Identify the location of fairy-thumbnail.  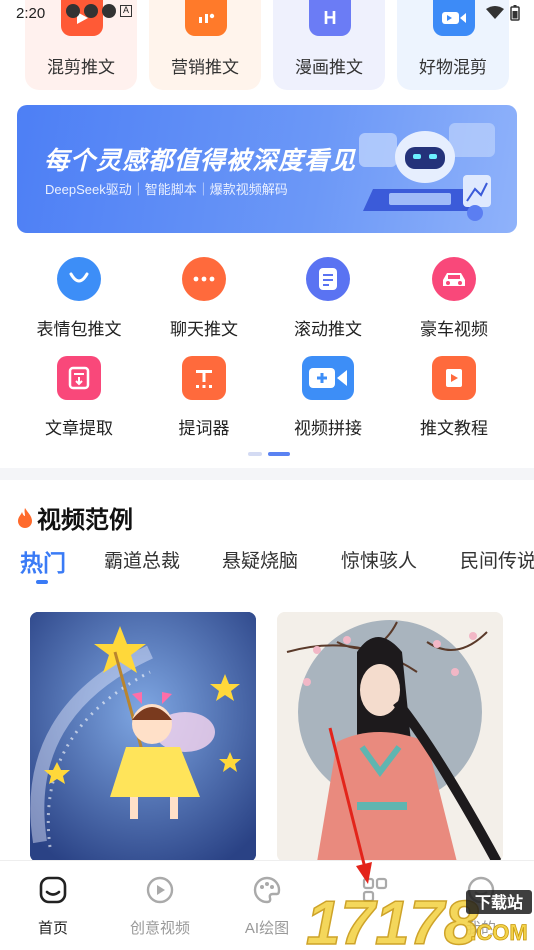
(143, 737).